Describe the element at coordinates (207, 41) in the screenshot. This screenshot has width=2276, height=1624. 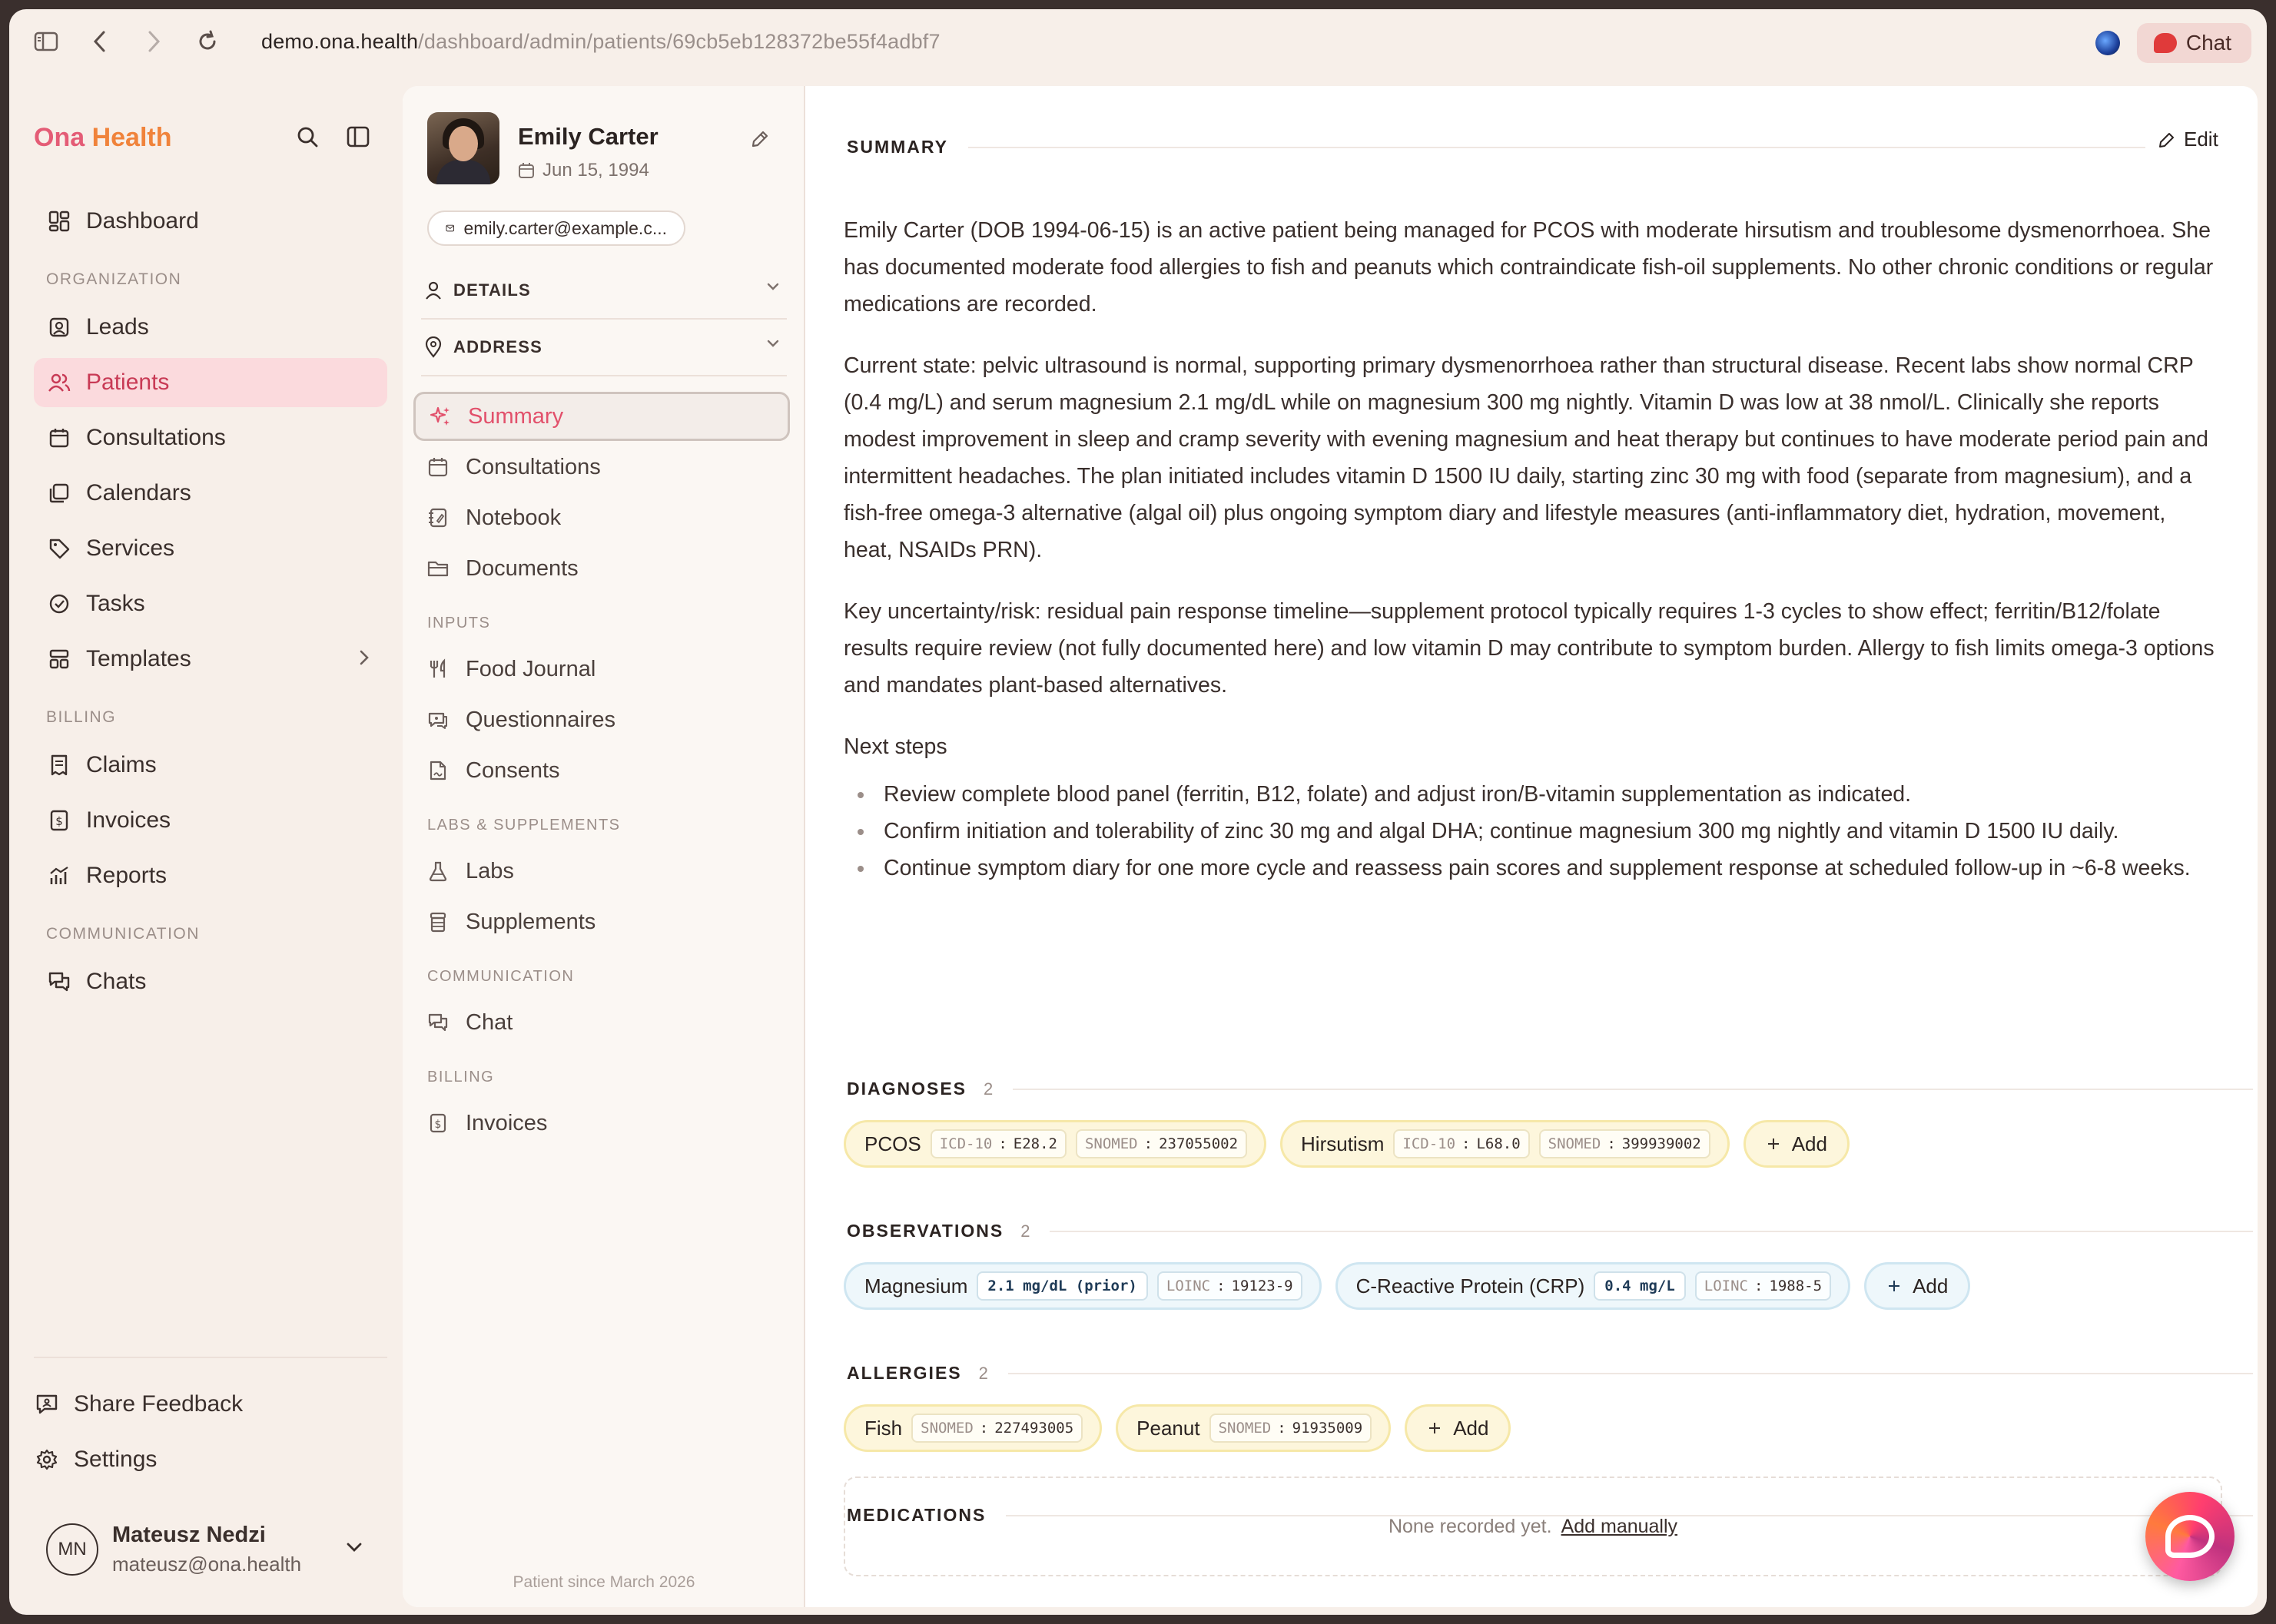
I see `reload-icon` at that location.